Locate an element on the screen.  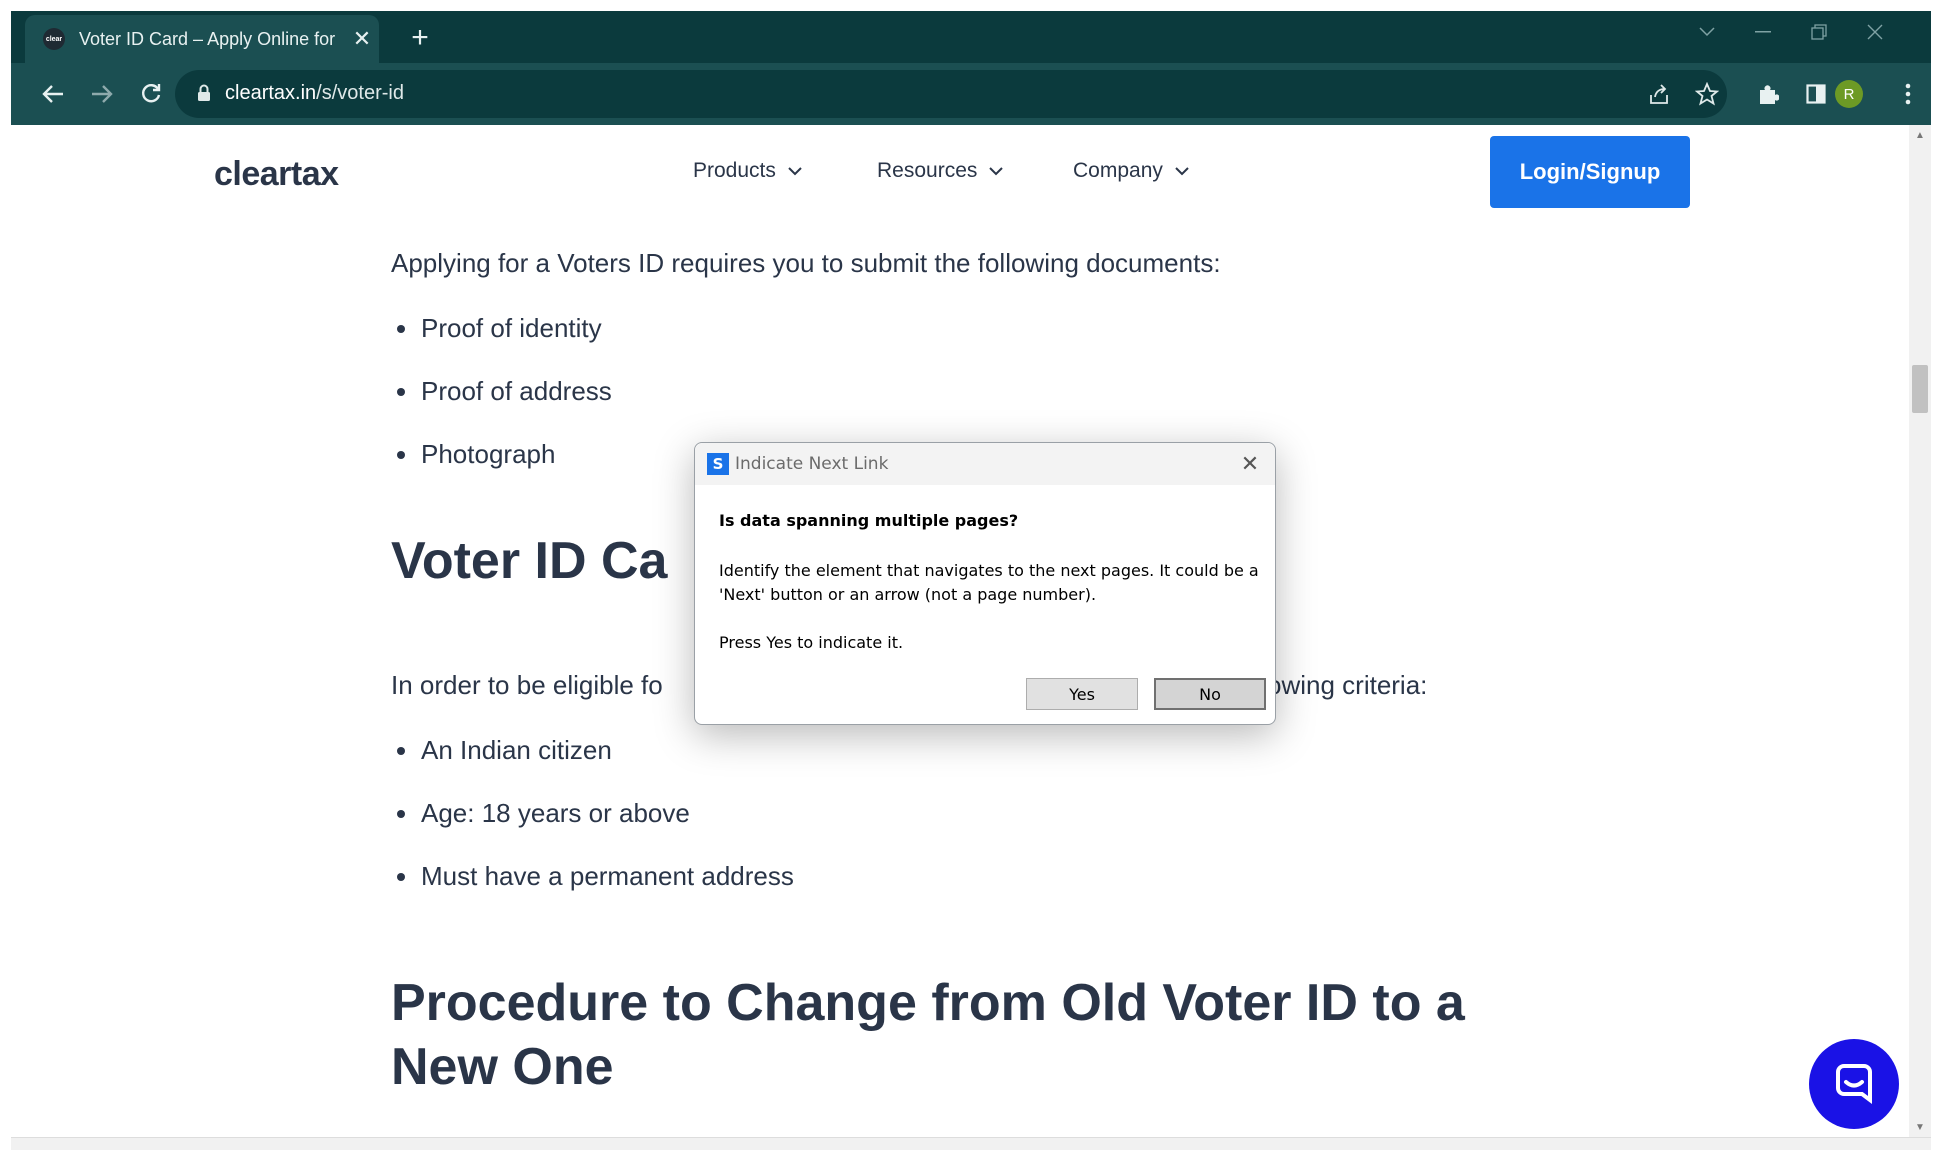
chat-icon is located at coordinates (1854, 1084).